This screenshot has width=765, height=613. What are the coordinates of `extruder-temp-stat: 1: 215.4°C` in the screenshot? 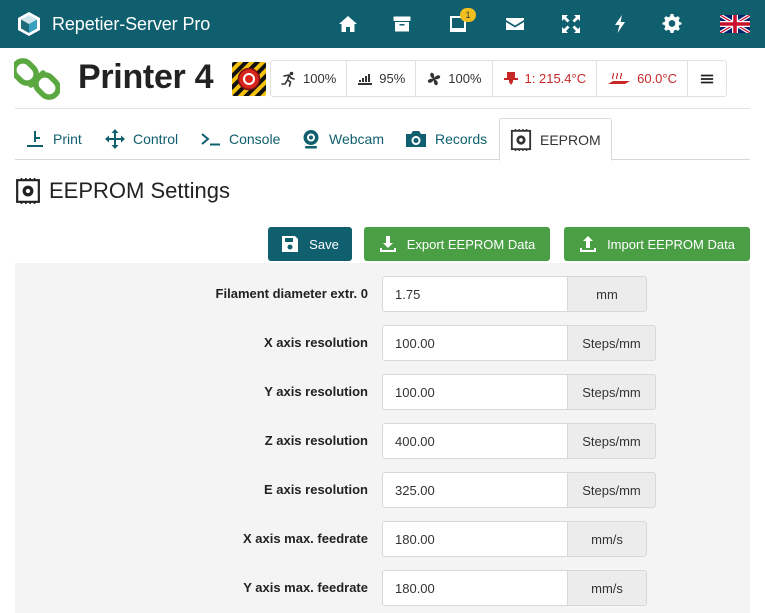 It's located at (545, 78).